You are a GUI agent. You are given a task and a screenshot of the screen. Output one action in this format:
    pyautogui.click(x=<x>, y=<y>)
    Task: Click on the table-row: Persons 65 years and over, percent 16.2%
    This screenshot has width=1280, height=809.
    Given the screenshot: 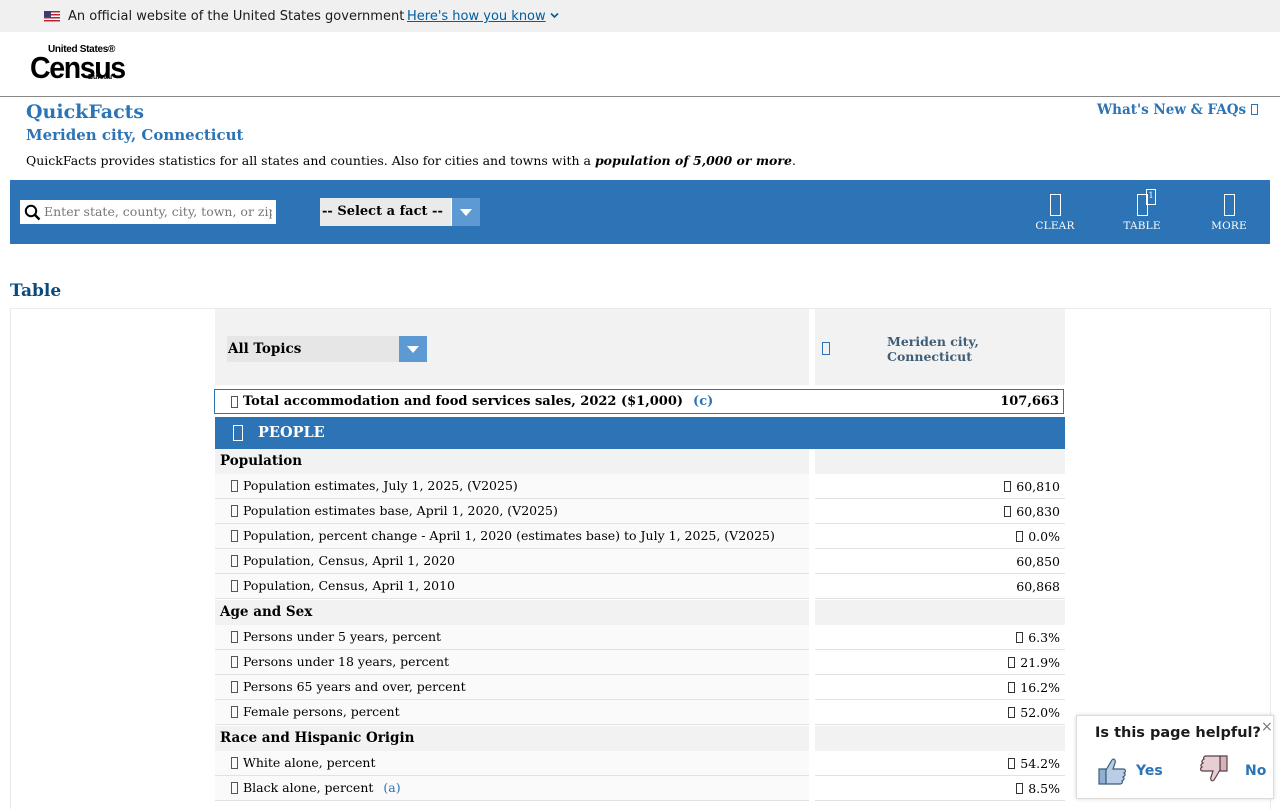 What is the action you would take?
    pyautogui.click(x=640, y=687)
    